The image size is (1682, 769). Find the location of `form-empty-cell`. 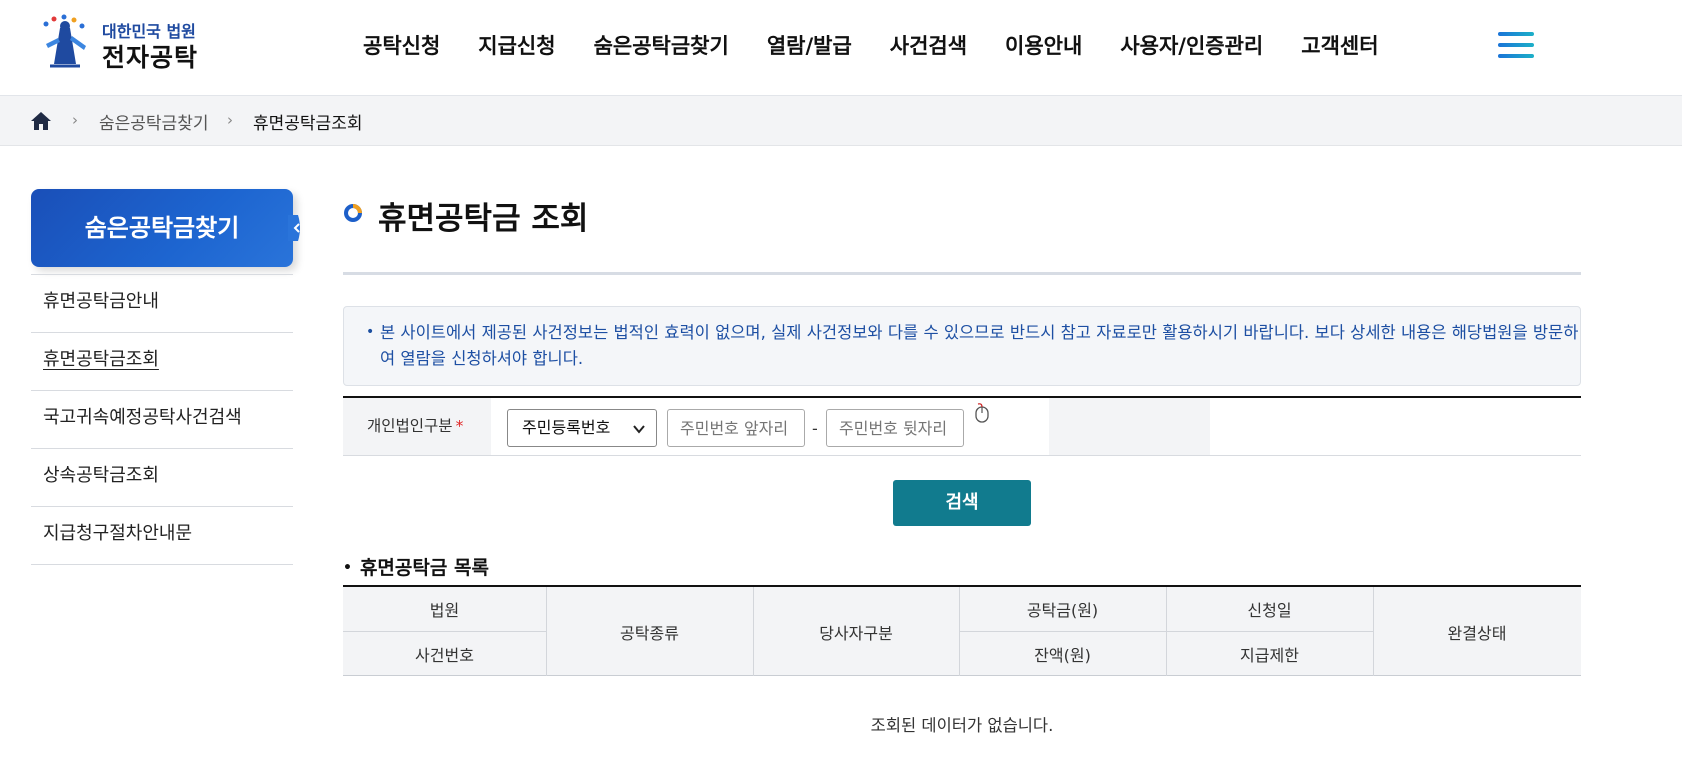

form-empty-cell is located at coordinates (1129, 426).